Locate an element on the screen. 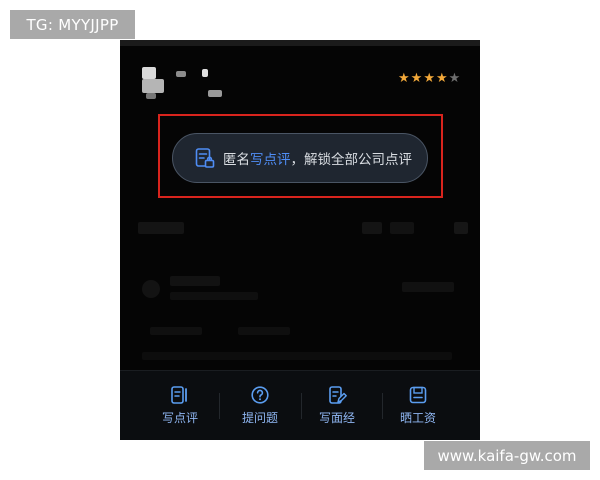 The height and width of the screenshot is (480, 600). rating-stars: ★ ★ ★ ★ ★ is located at coordinates (429, 78).